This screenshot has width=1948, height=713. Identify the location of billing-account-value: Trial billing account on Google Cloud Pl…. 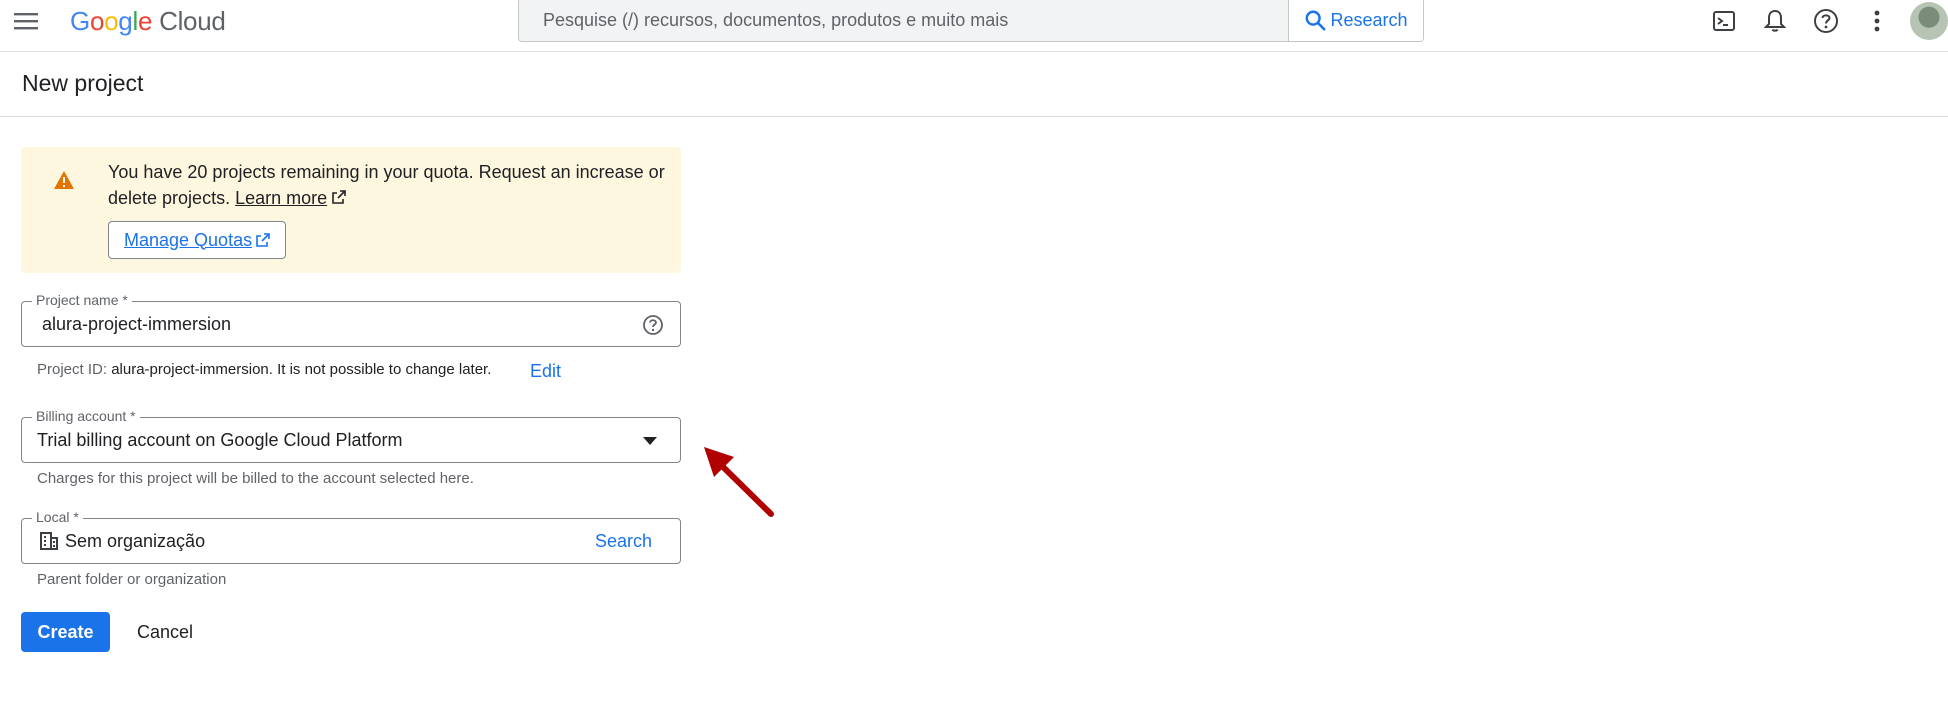
(220, 440).